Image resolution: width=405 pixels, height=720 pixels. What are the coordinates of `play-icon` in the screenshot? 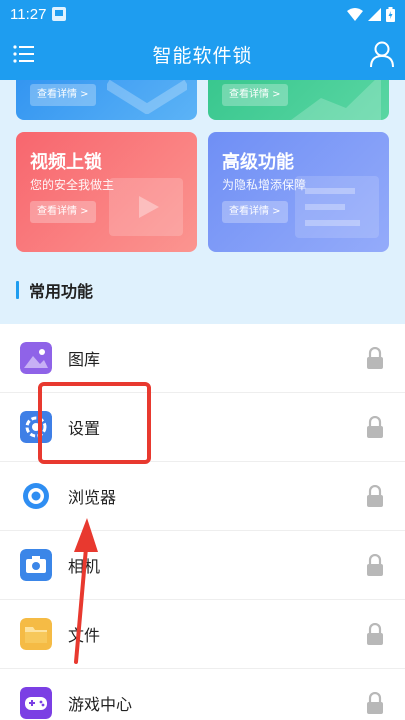 It's located at (146, 207).